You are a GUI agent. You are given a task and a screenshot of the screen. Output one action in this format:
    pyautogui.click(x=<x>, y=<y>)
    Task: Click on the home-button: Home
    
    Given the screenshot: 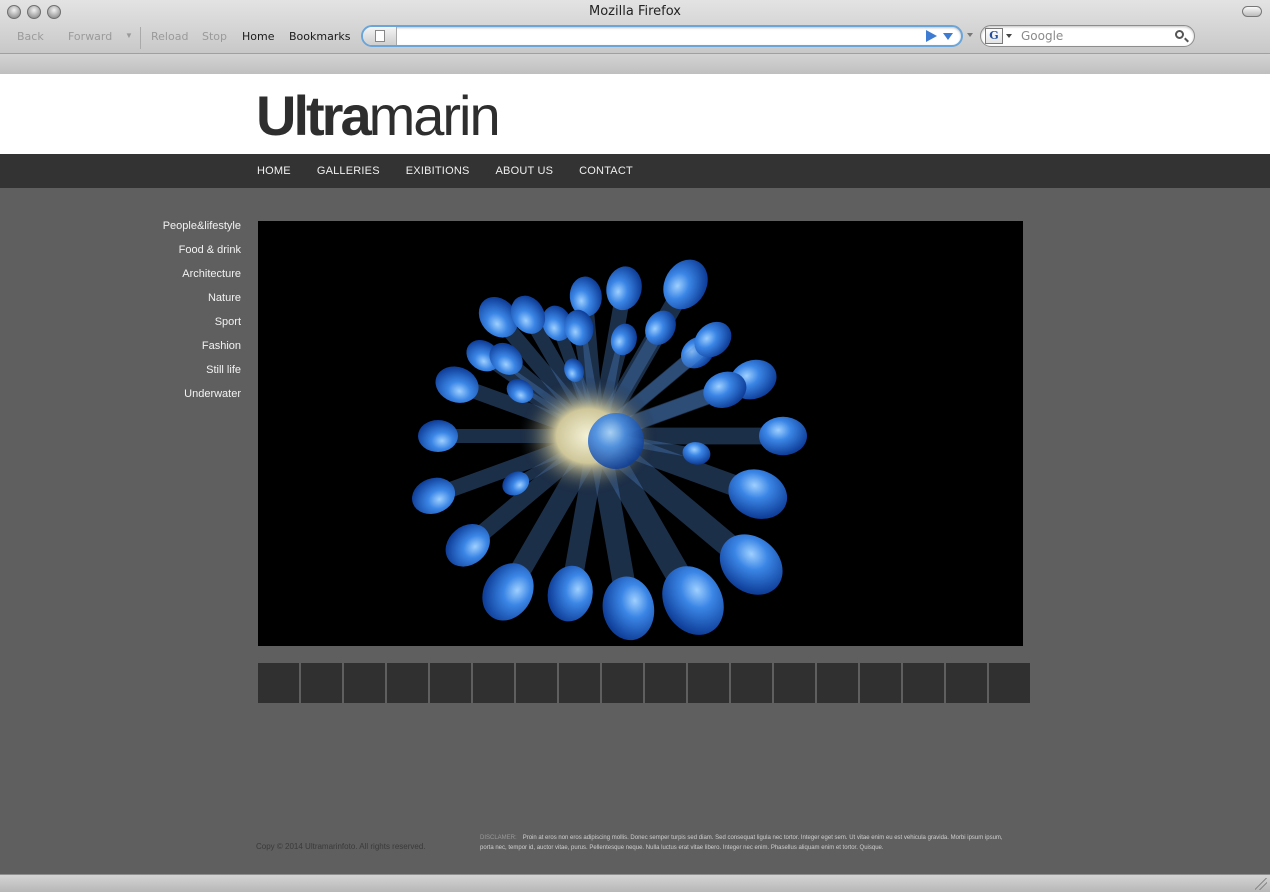 What is the action you would take?
    pyautogui.click(x=258, y=36)
    